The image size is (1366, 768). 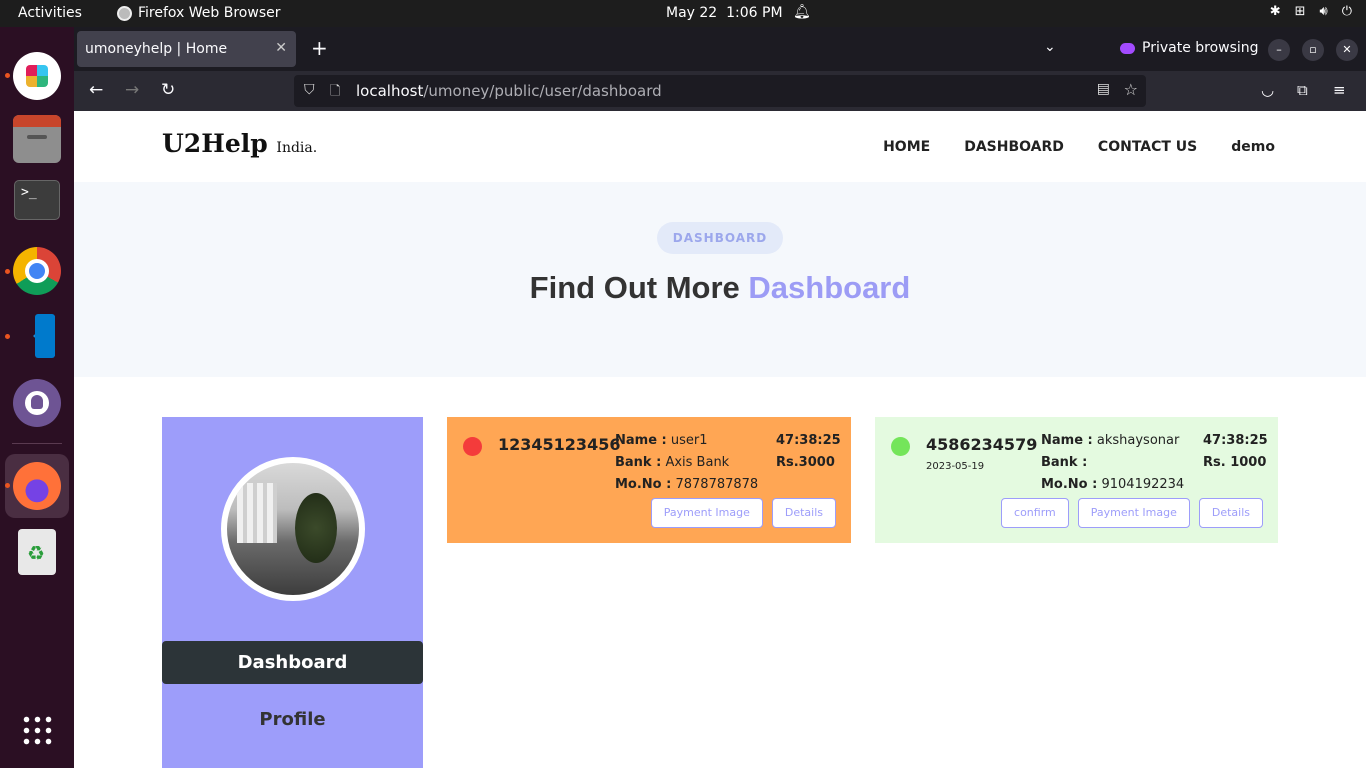 What do you see at coordinates (390, 91) in the screenshot?
I see `url-host: localhost` at bounding box center [390, 91].